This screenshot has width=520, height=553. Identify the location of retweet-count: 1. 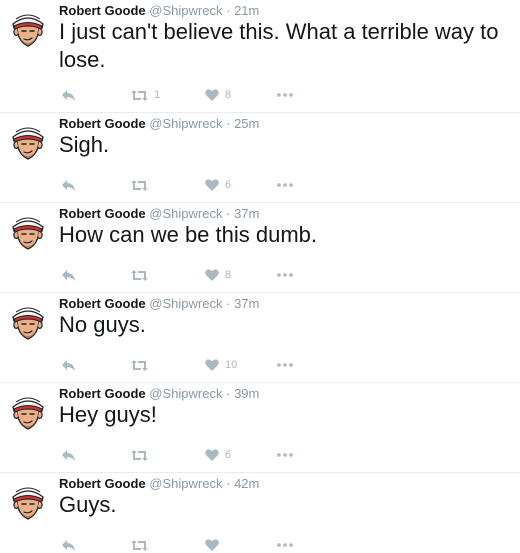
(157, 95).